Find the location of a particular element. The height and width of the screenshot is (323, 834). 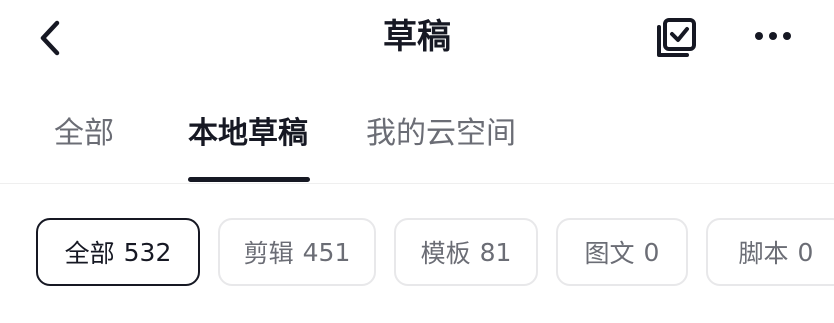

filter-chip-count: 451 is located at coordinates (326, 252).